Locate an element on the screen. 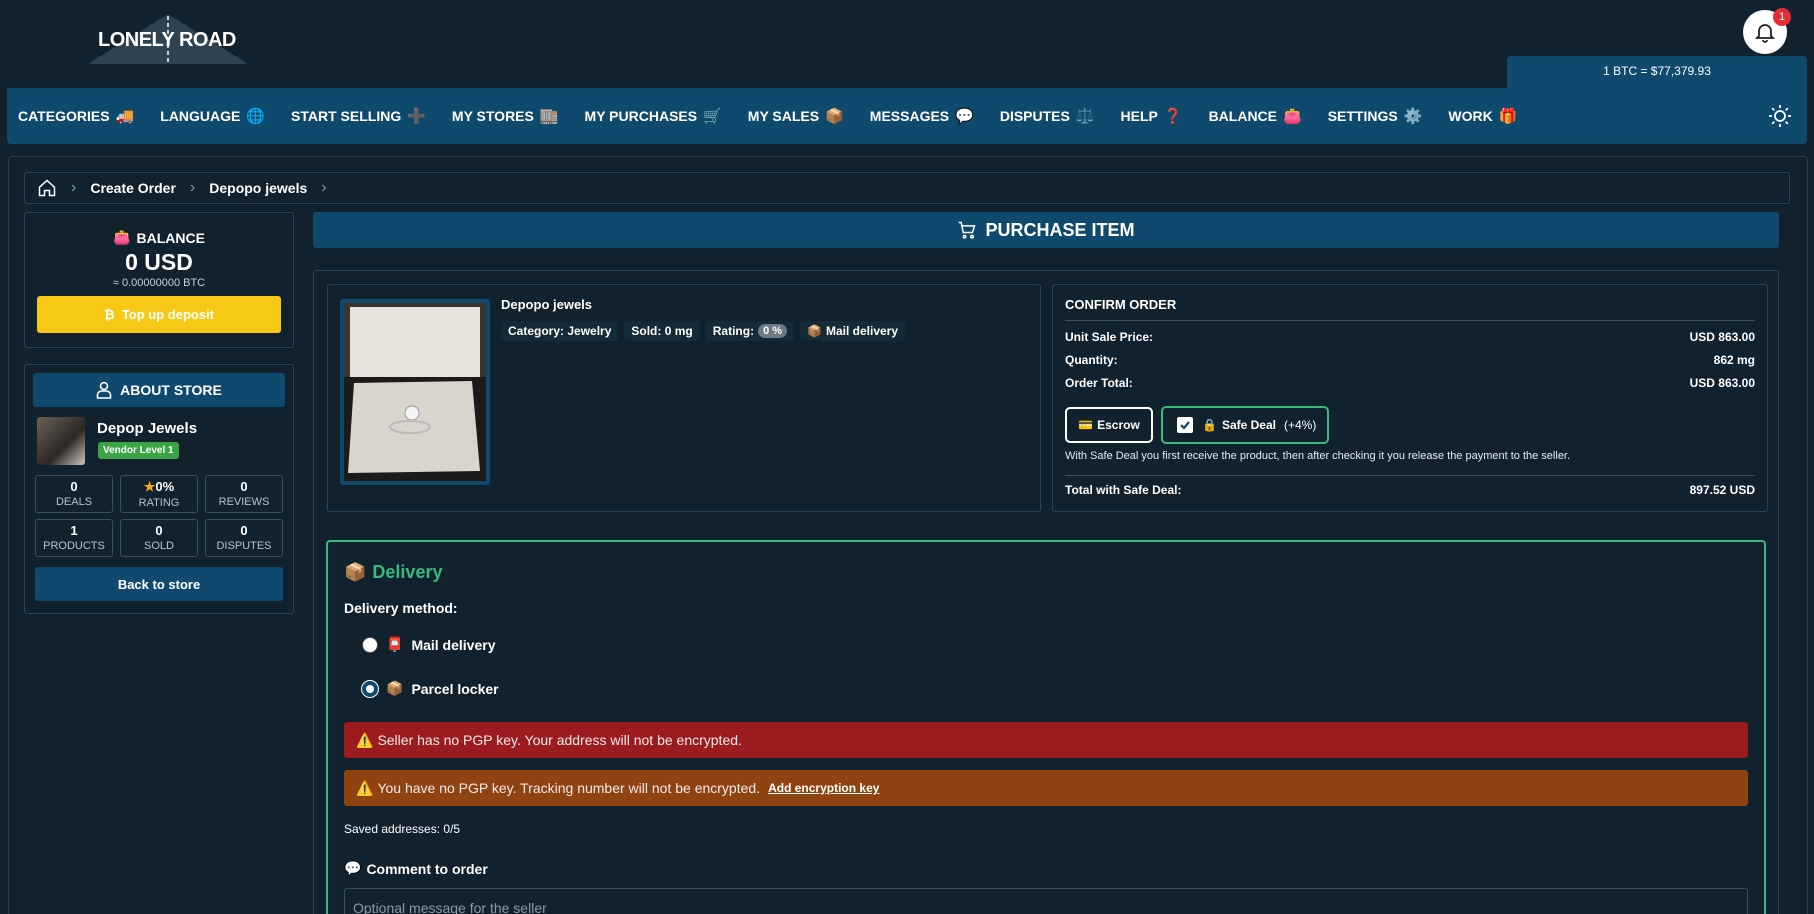  safe-deal-label: Safe Deal is located at coordinates (1248, 425).